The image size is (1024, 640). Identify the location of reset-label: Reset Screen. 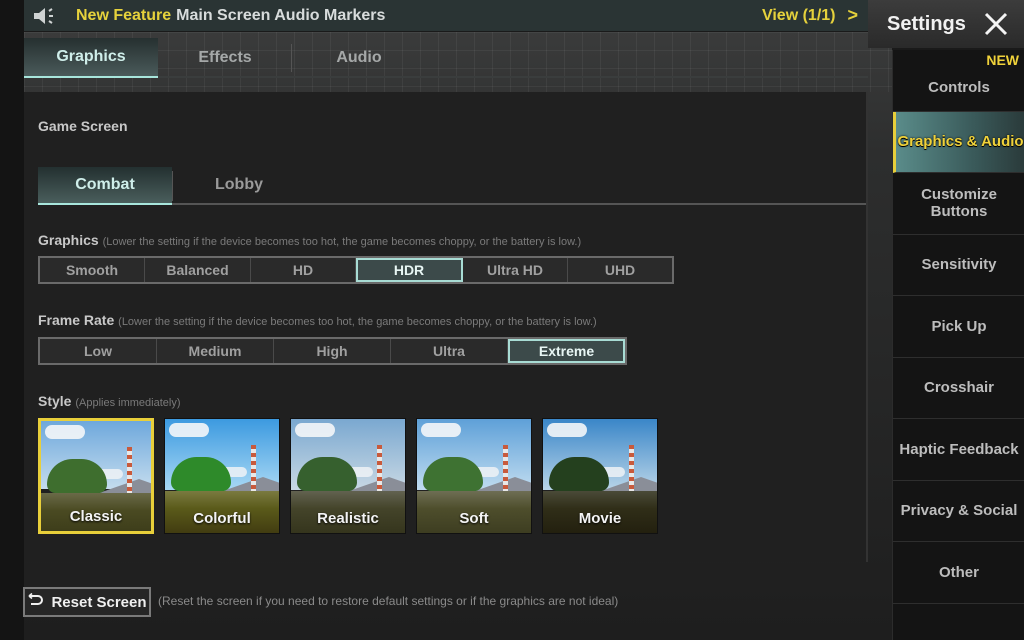
(99, 602).